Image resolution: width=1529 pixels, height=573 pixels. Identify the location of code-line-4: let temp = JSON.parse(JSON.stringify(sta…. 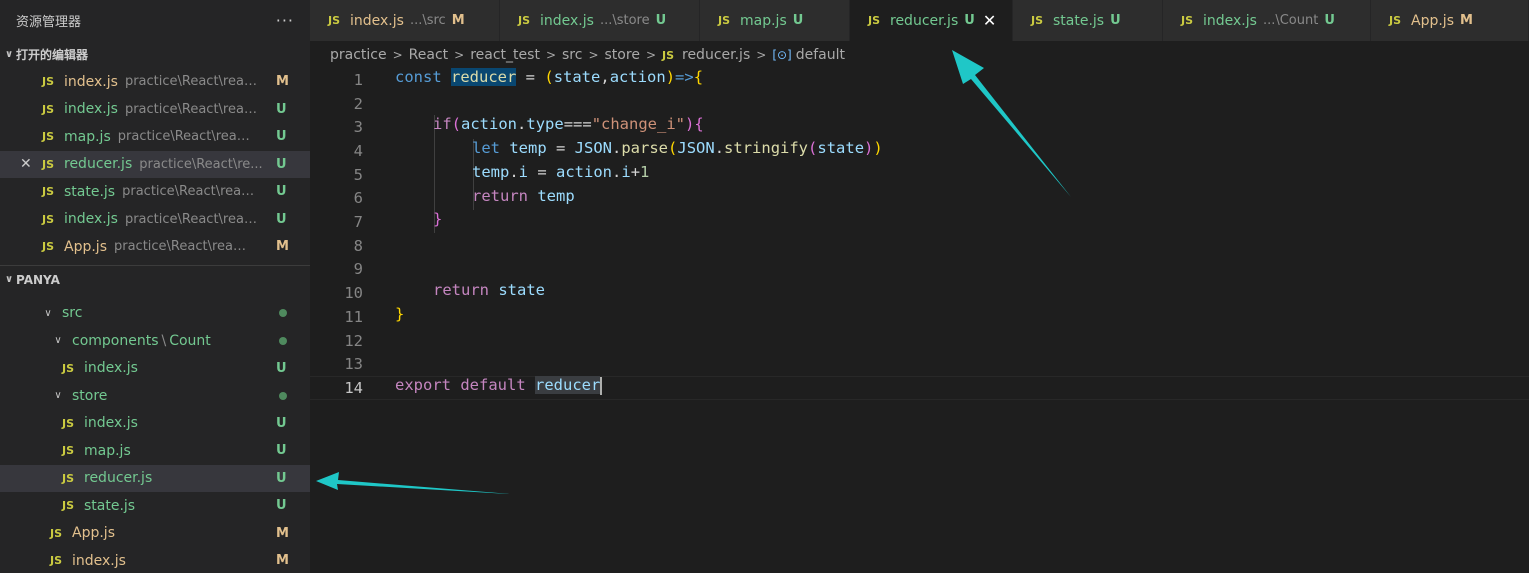
(677, 148).